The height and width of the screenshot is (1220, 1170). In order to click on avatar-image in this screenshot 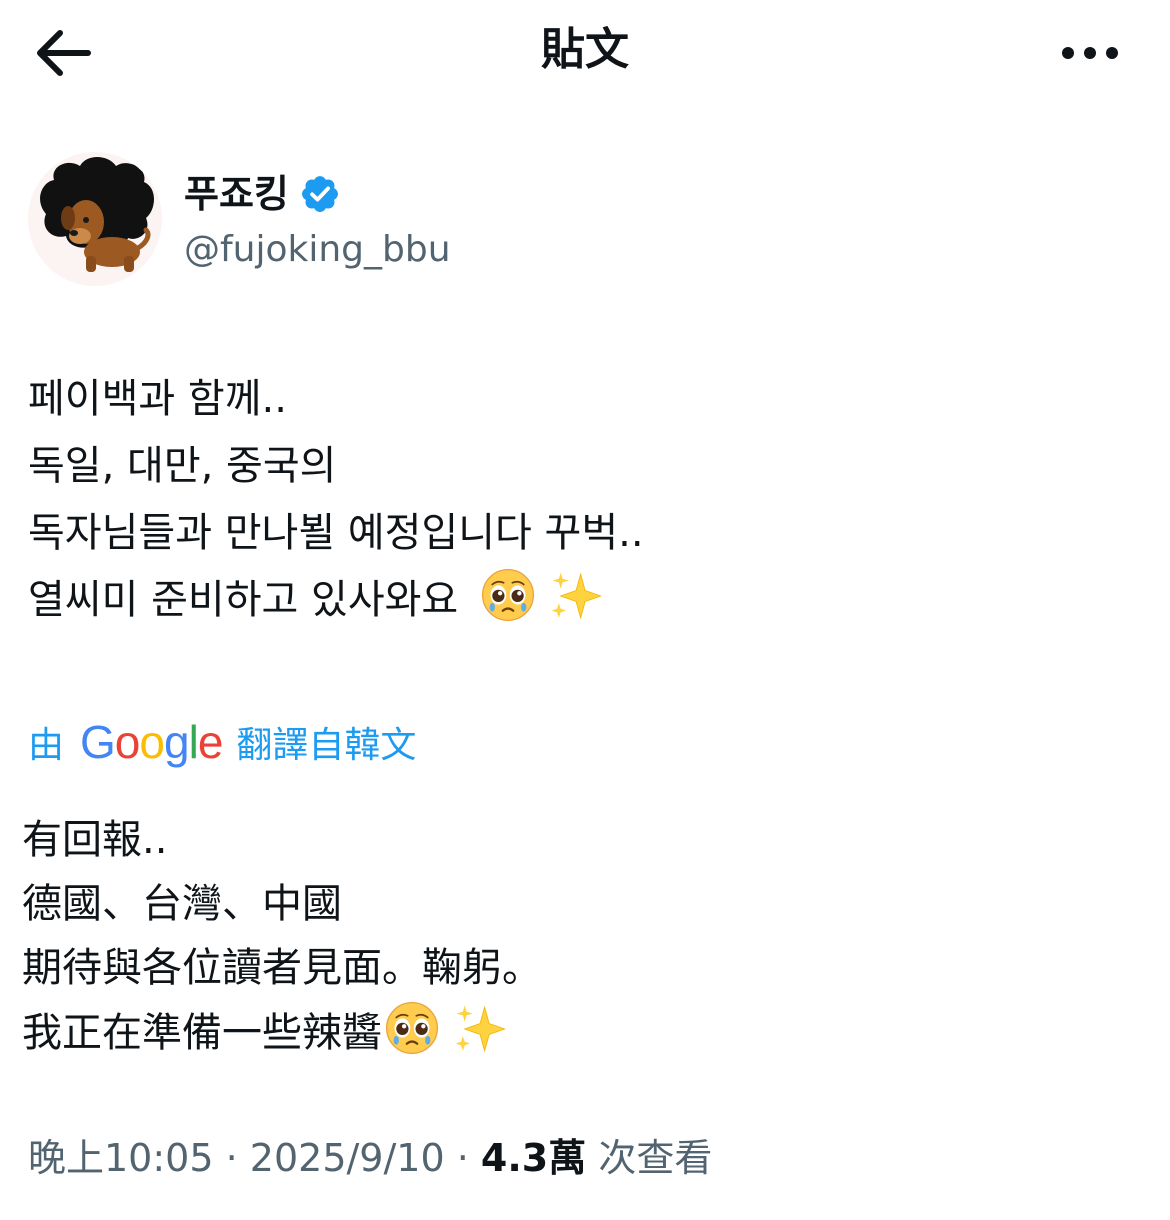, I will do `click(95, 219)`.